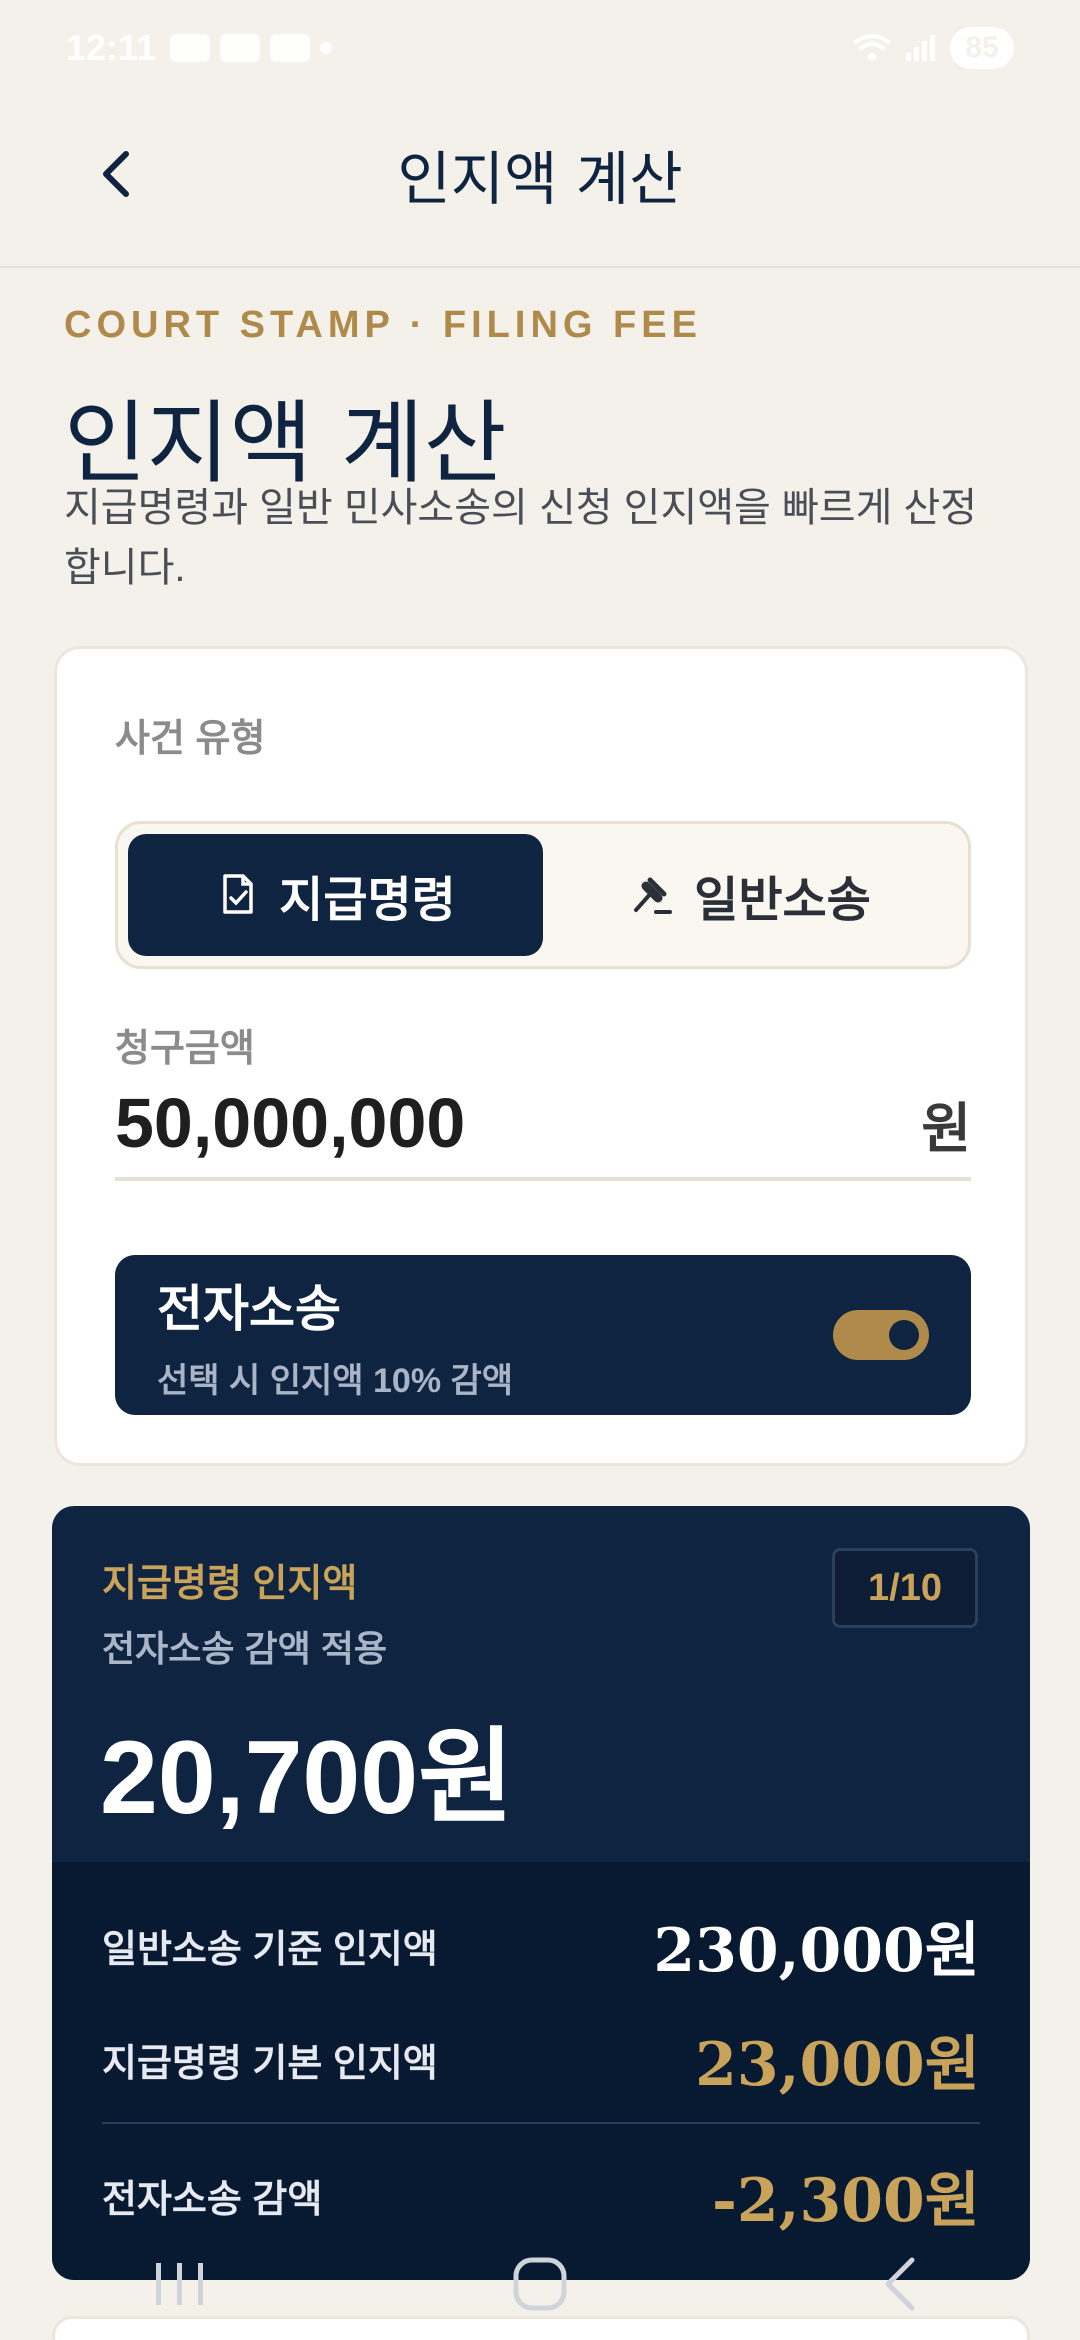 Image resolution: width=1080 pixels, height=2340 pixels. Describe the element at coordinates (541, 2123) in the screenshot. I see `breakdown-divider` at that location.